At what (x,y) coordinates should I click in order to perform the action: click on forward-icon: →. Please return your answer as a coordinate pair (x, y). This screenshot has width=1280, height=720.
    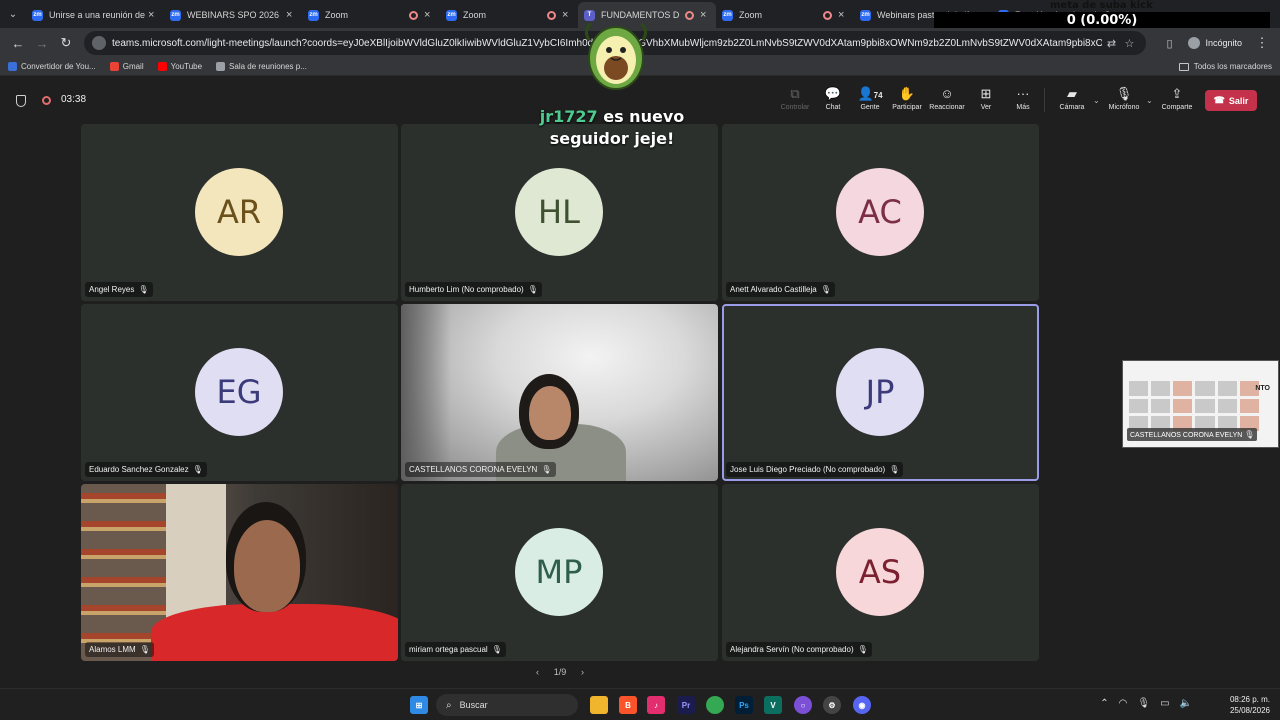
    Looking at the image, I should click on (42, 43).